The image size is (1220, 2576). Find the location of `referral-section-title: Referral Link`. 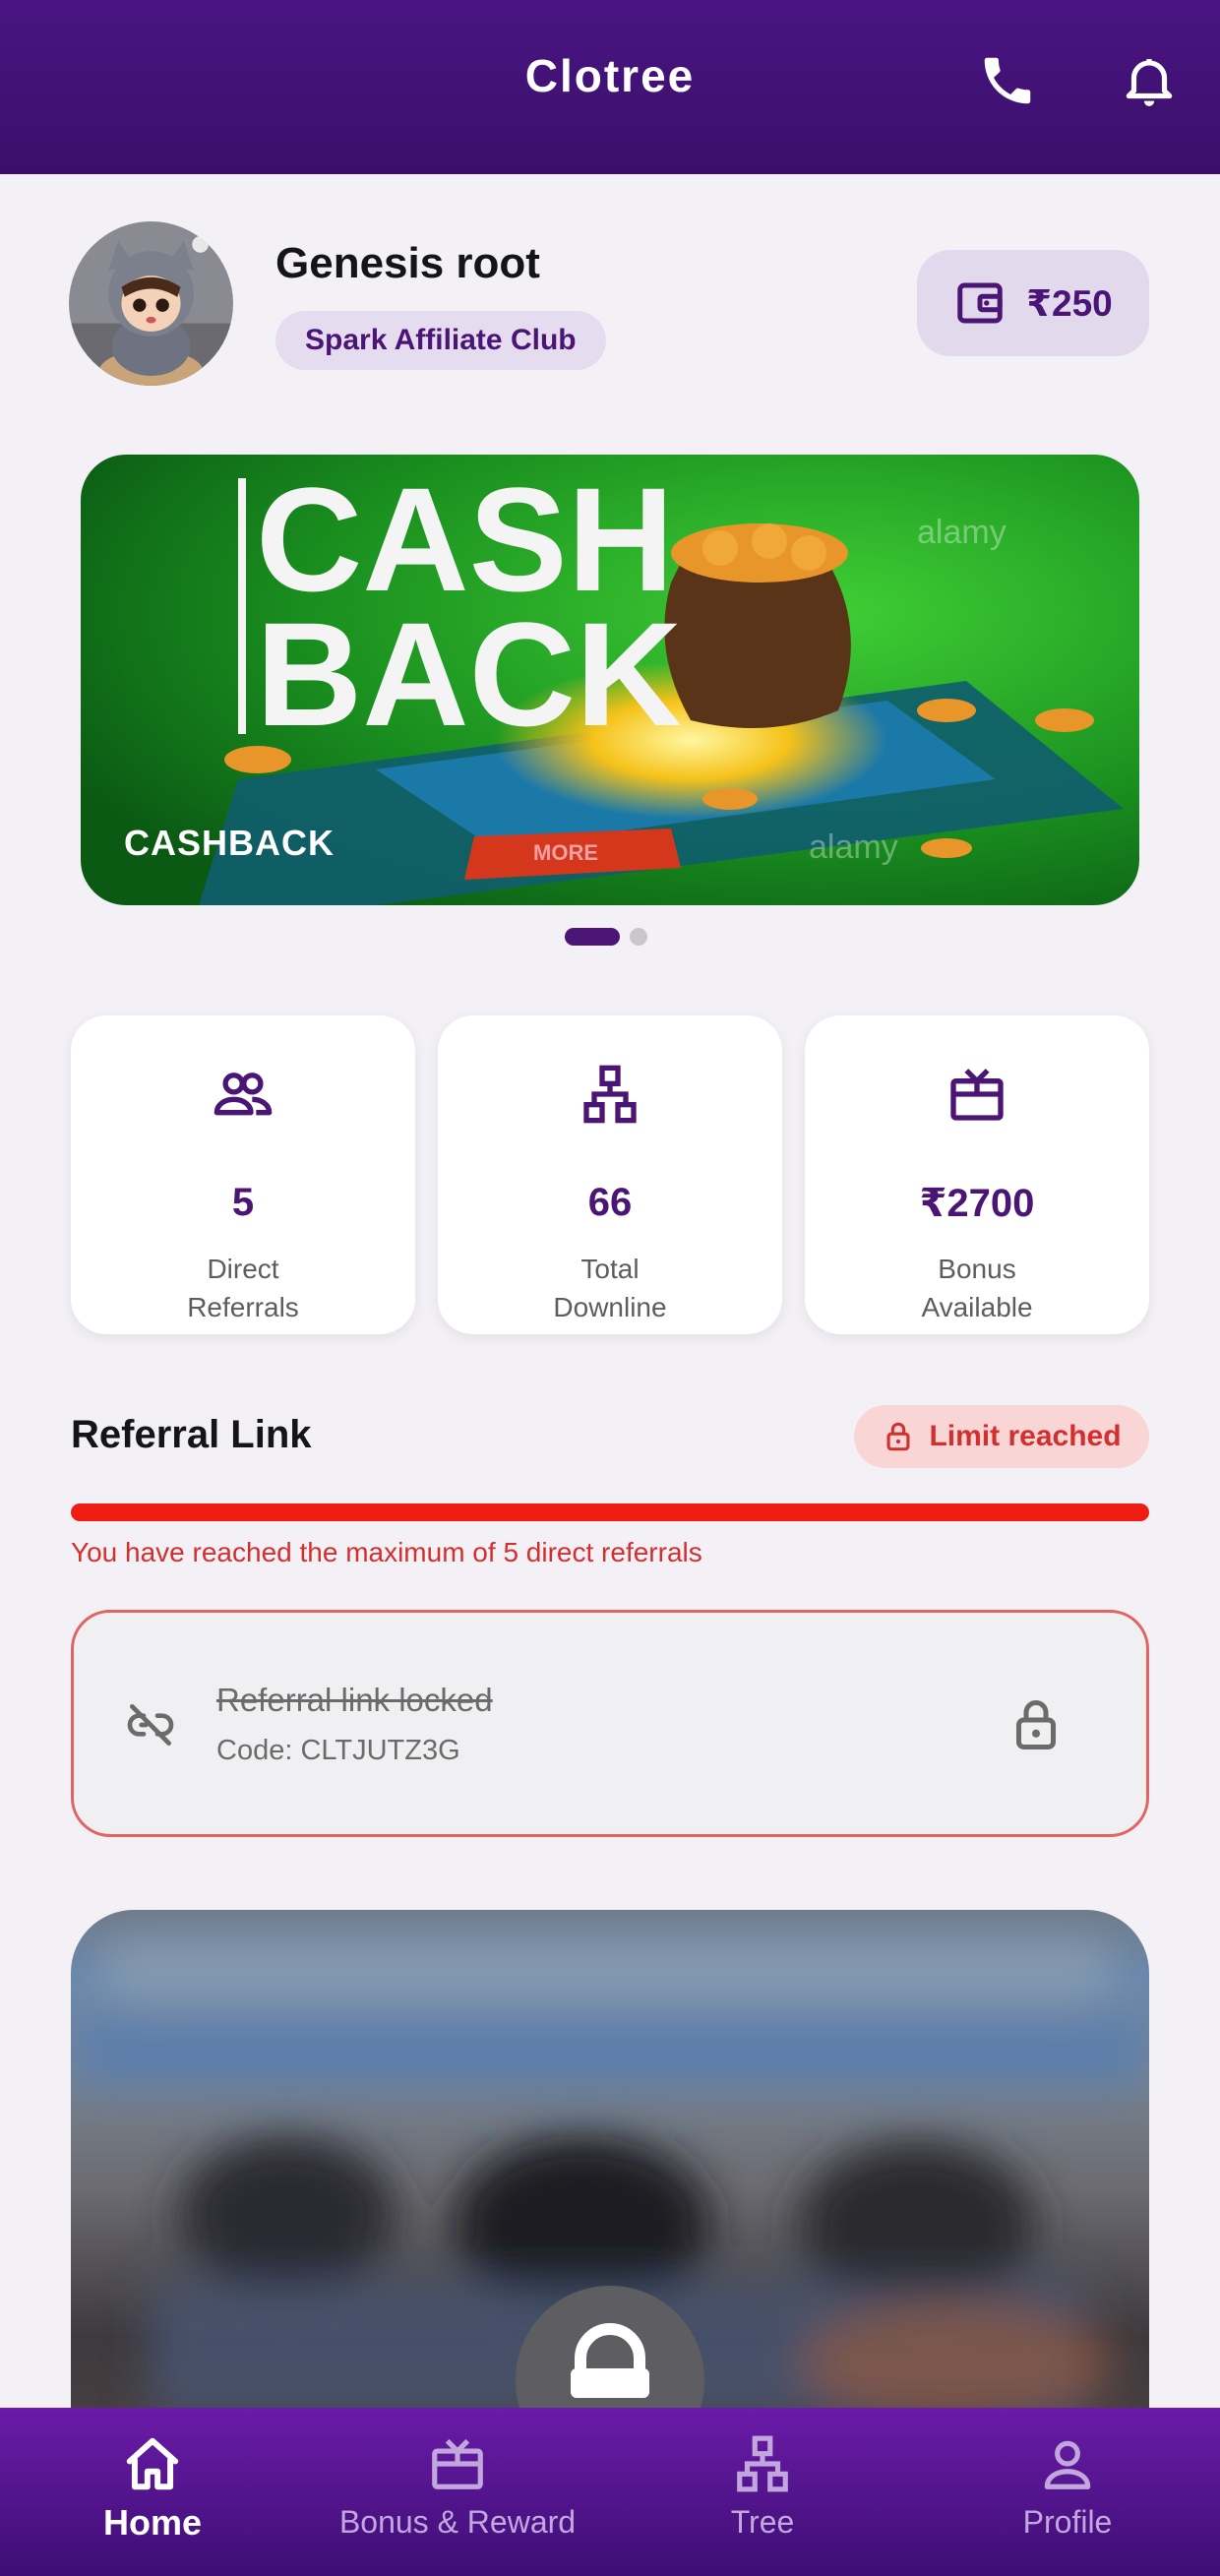

referral-section-title: Referral Link is located at coordinates (191, 1434).